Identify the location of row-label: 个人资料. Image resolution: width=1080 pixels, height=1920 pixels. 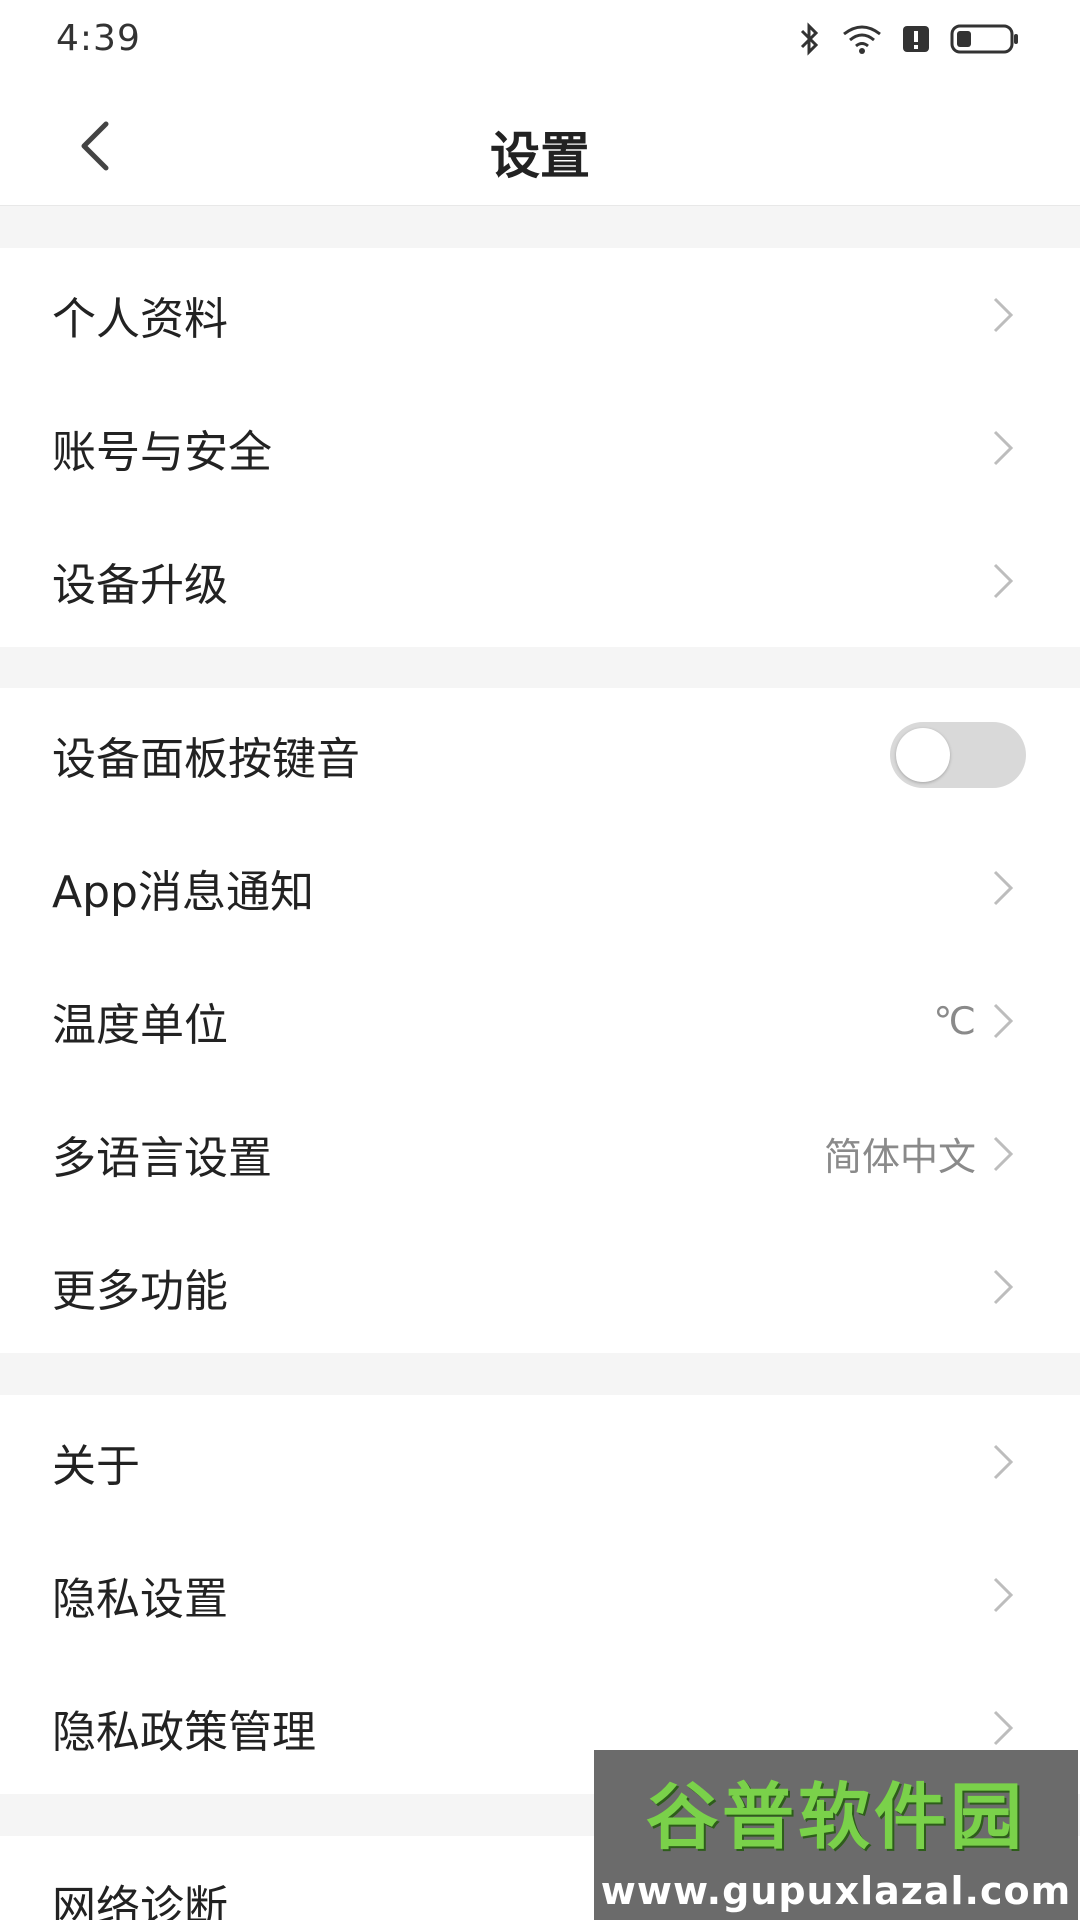
(140, 319).